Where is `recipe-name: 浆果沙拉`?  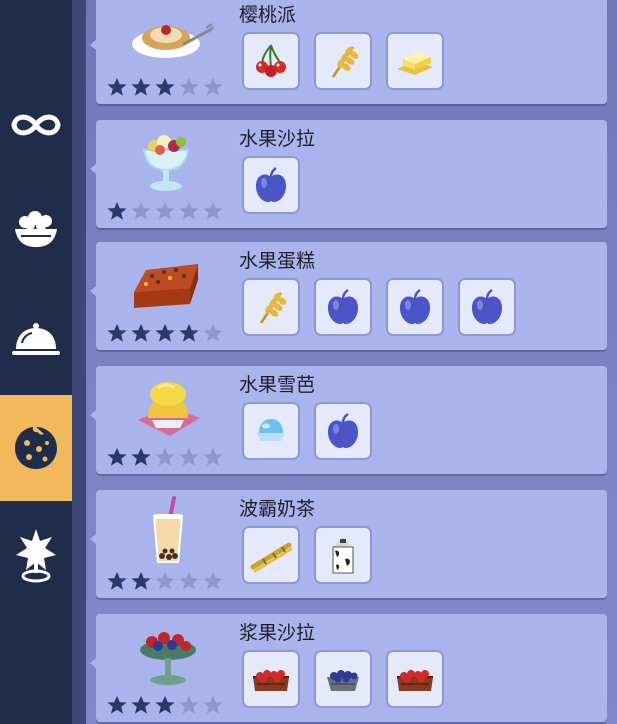 recipe-name: 浆果沙拉 is located at coordinates (277, 633).